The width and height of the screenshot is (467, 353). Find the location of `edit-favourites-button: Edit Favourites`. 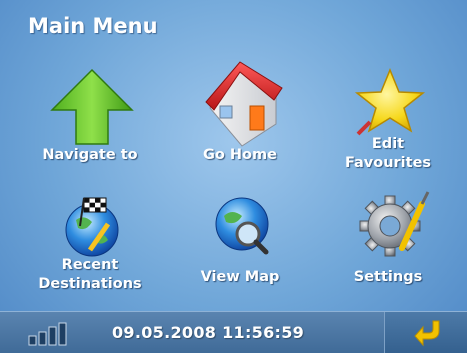

edit-favourites-button: Edit Favourites is located at coordinates (388, 118).